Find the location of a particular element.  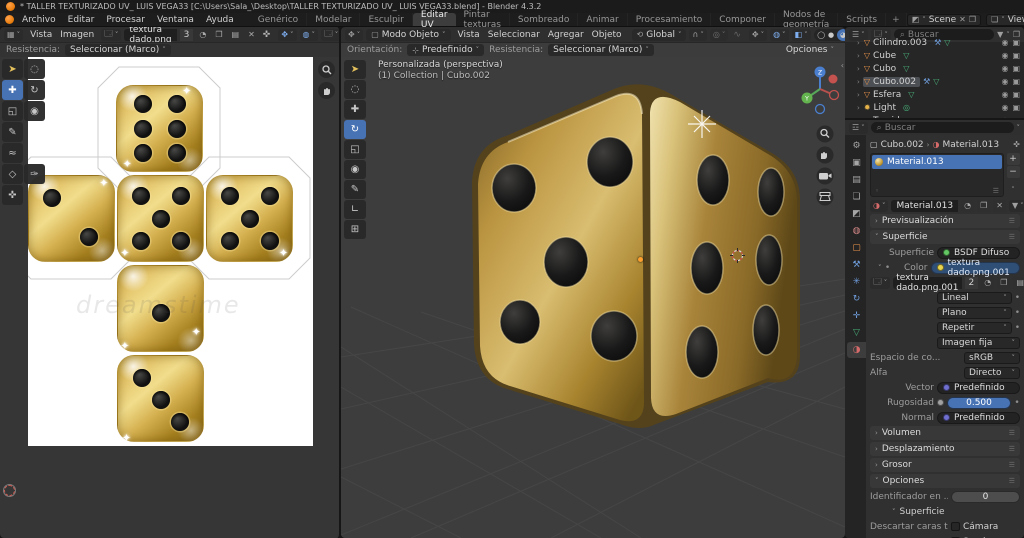

move-tool: ✚ is located at coordinates (12, 90).